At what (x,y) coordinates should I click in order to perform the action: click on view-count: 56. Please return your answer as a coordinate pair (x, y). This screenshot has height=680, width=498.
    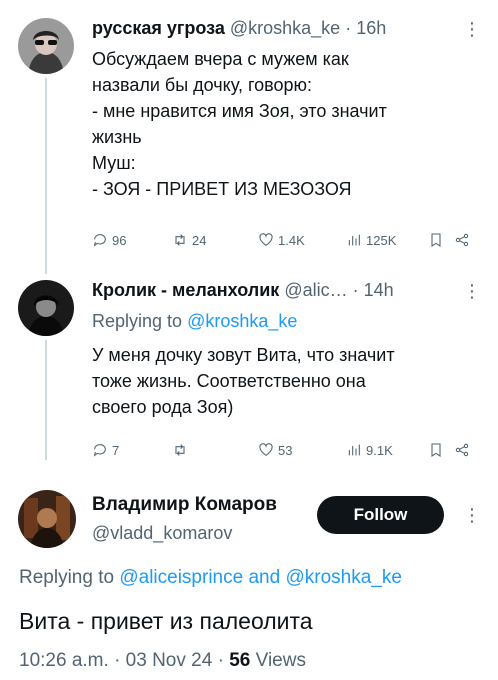
    Looking at the image, I should click on (240, 660).